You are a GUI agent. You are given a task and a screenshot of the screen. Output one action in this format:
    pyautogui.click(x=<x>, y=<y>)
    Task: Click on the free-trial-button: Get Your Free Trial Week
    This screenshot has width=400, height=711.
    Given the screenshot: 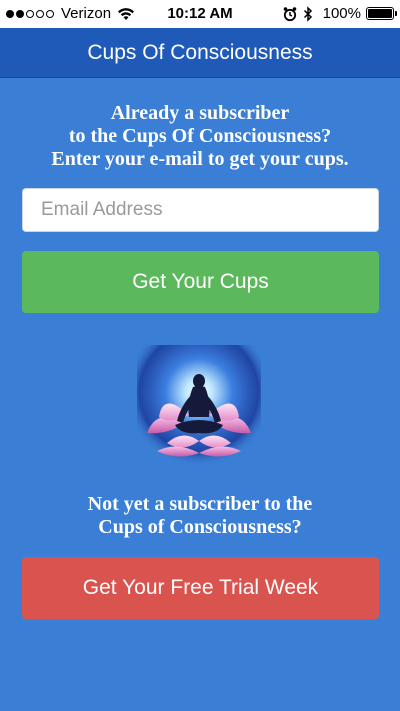 What is the action you would take?
    pyautogui.click(x=200, y=588)
    